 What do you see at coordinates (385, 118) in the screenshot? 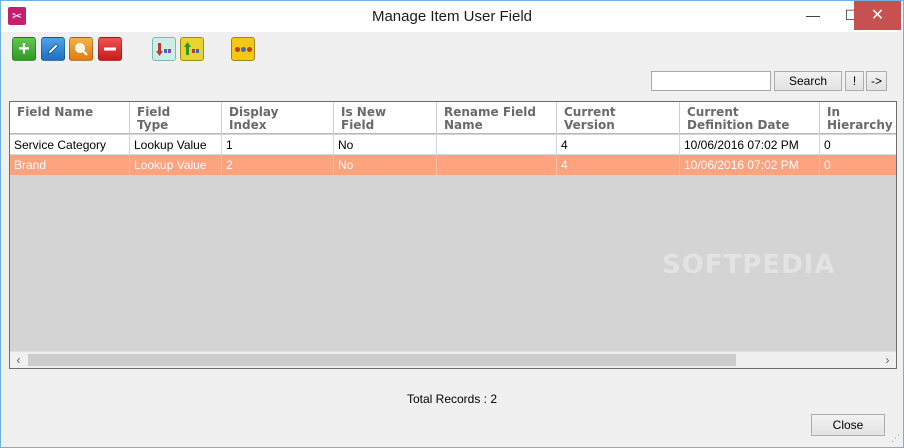
I see `column-header-is-new-field: Is New Field` at bounding box center [385, 118].